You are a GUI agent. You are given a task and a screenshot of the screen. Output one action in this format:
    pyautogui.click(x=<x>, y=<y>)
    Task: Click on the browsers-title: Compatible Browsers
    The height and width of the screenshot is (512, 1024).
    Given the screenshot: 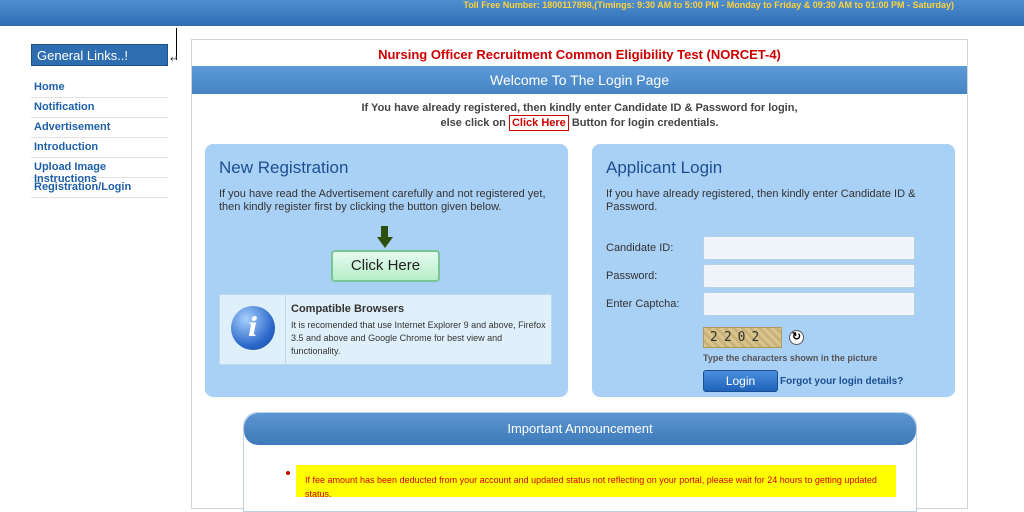 What is the action you would take?
    pyautogui.click(x=348, y=309)
    